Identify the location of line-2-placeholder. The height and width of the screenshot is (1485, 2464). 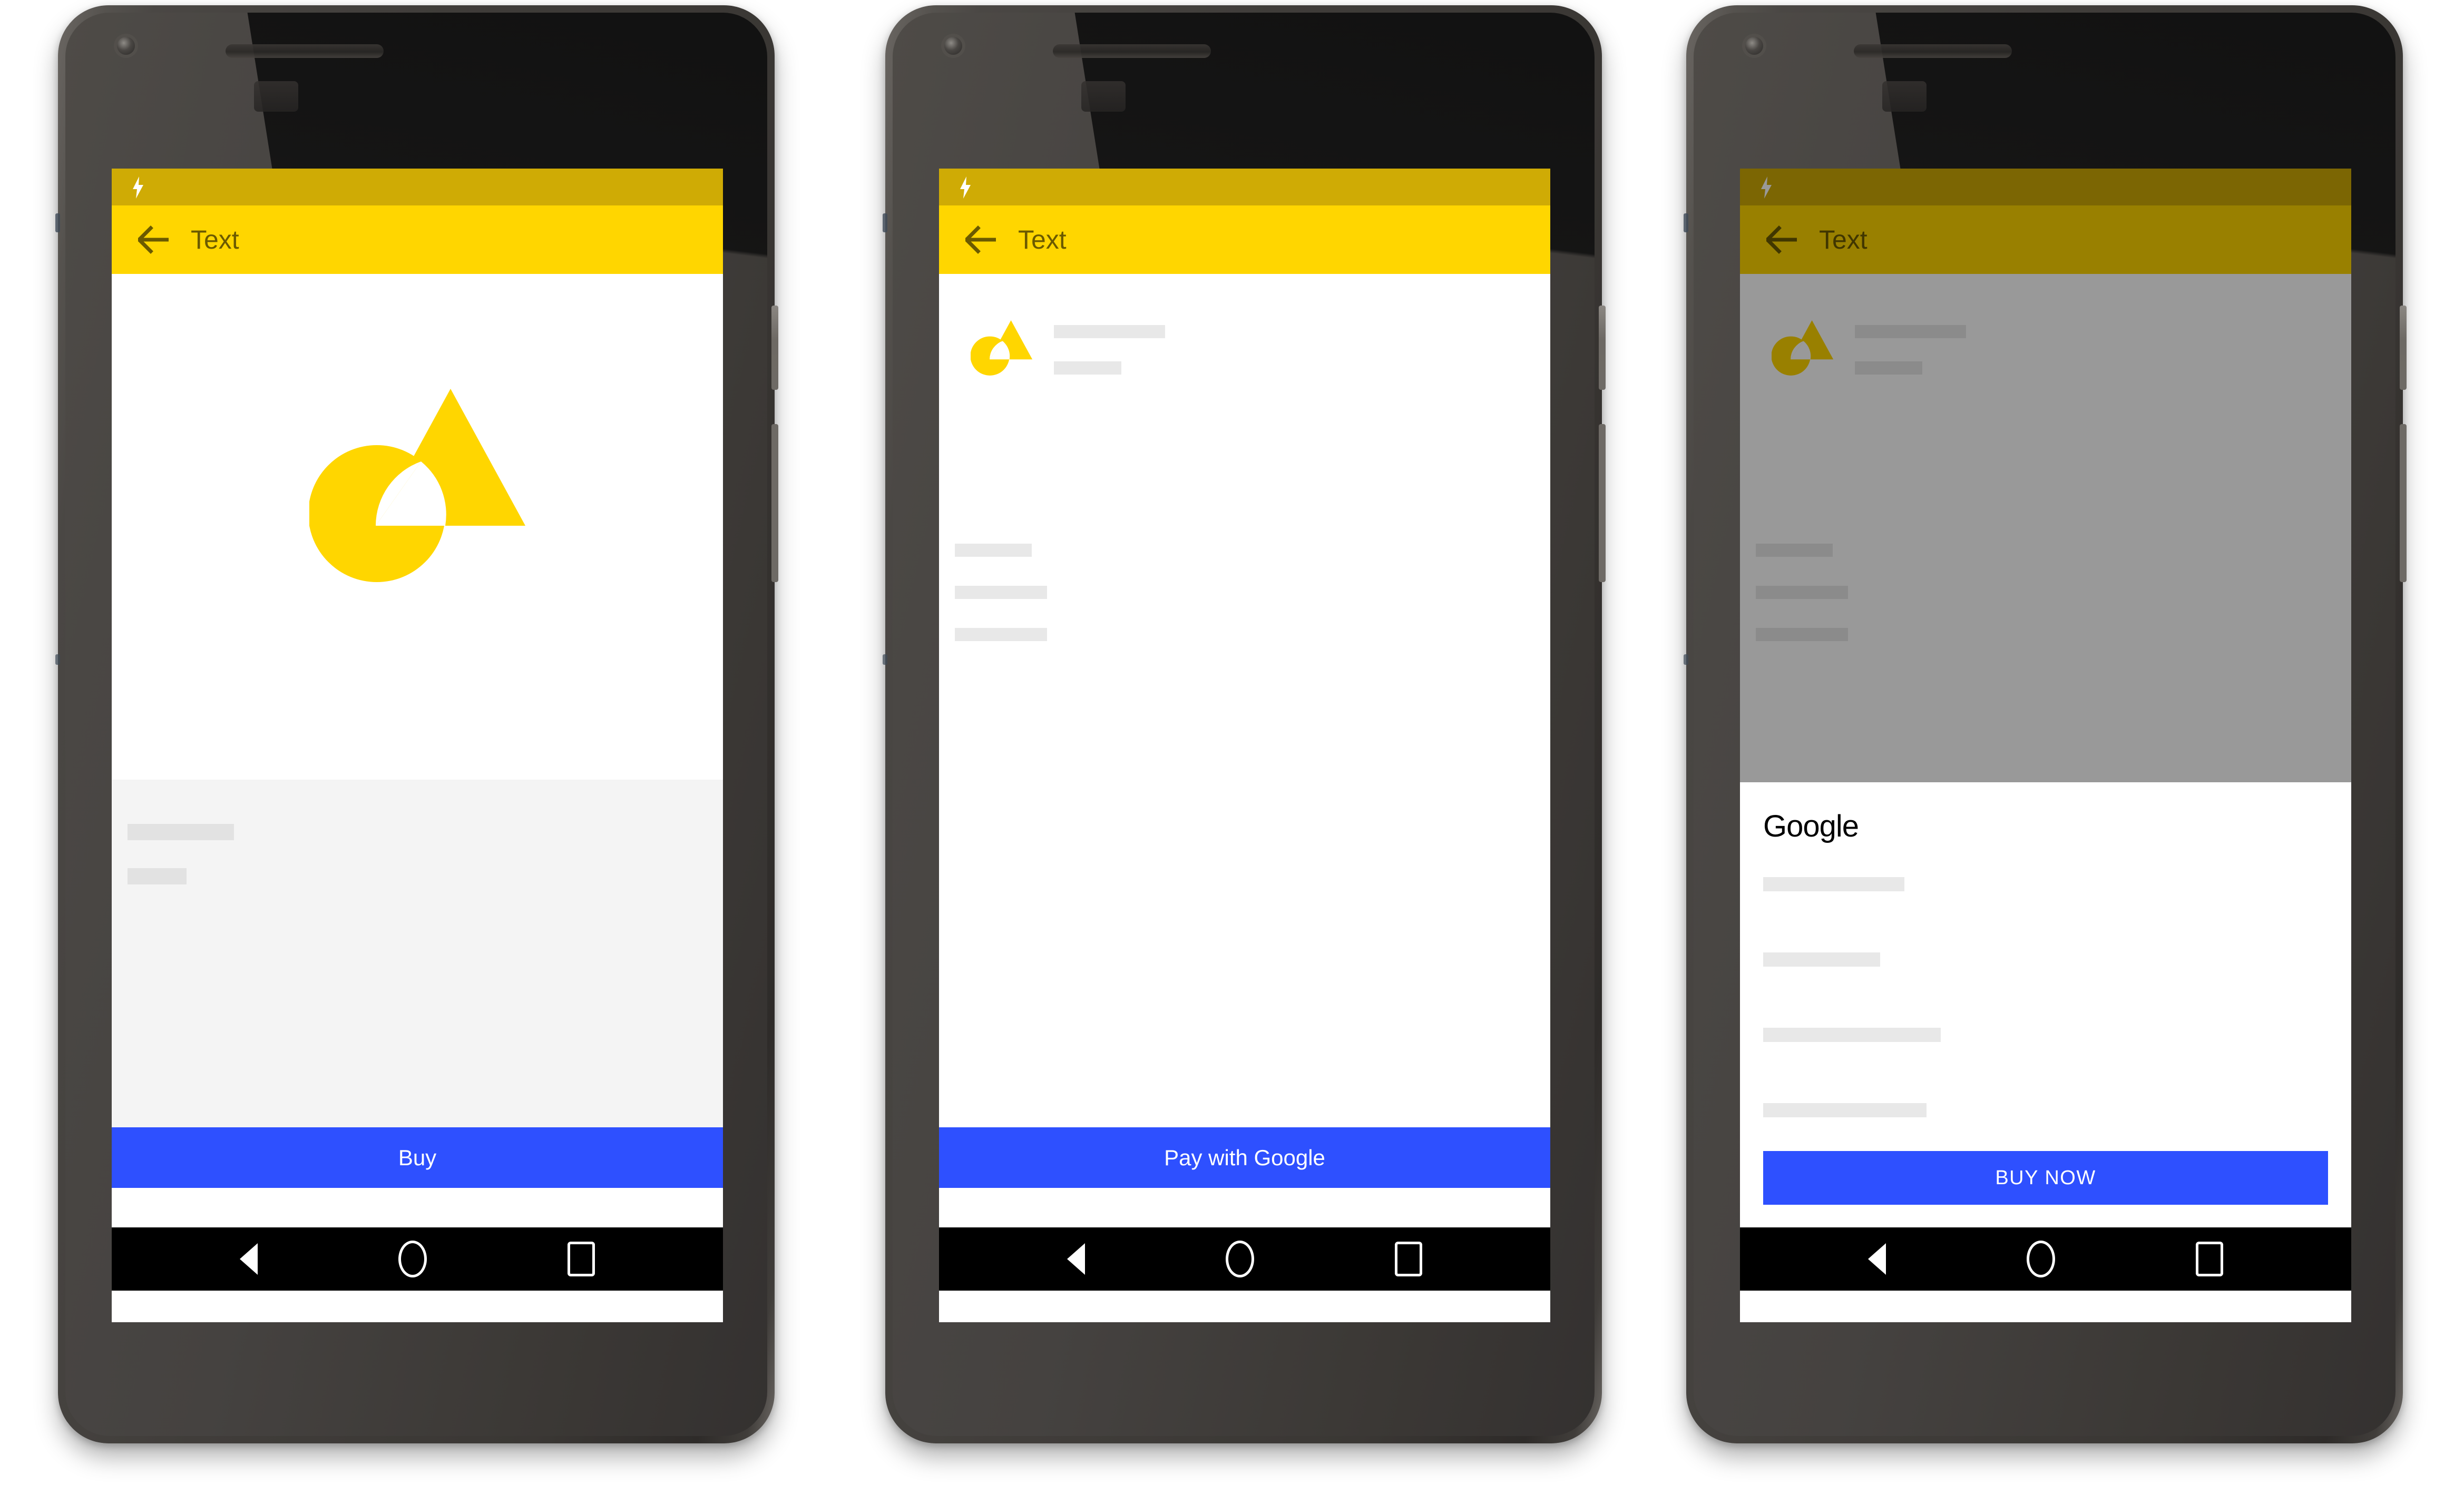
(1001, 593).